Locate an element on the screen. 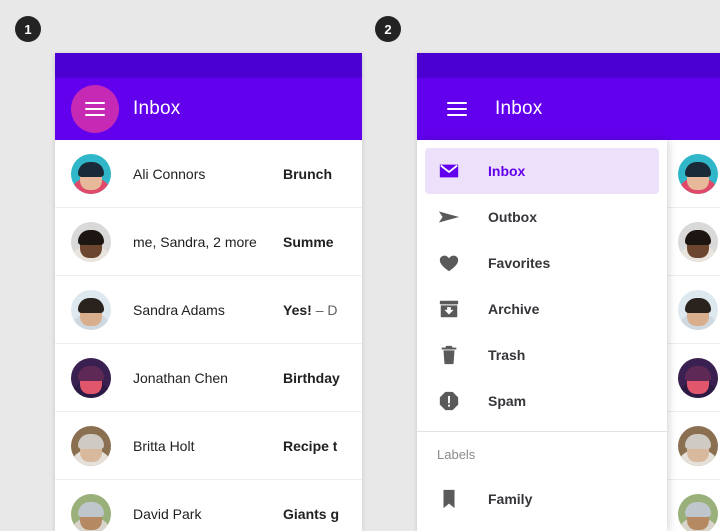  email-sender: Ali Connors is located at coordinates (169, 173).